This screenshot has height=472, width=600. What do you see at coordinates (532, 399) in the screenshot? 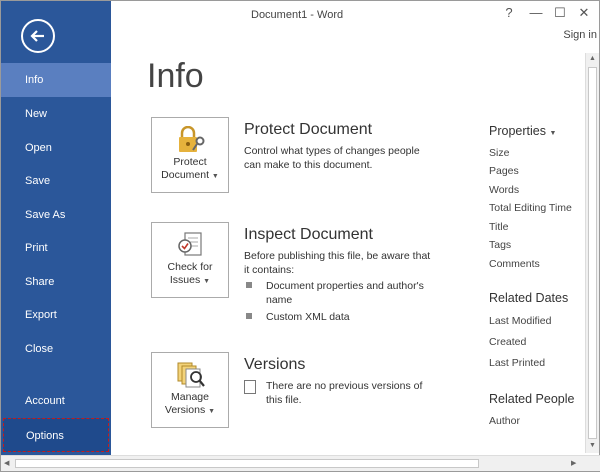
I see `related-people-heading: Related People` at bounding box center [532, 399].